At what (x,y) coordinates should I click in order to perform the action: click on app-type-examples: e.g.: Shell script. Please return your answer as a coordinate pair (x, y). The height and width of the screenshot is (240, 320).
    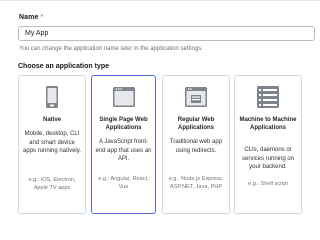
    Looking at the image, I should click on (268, 184).